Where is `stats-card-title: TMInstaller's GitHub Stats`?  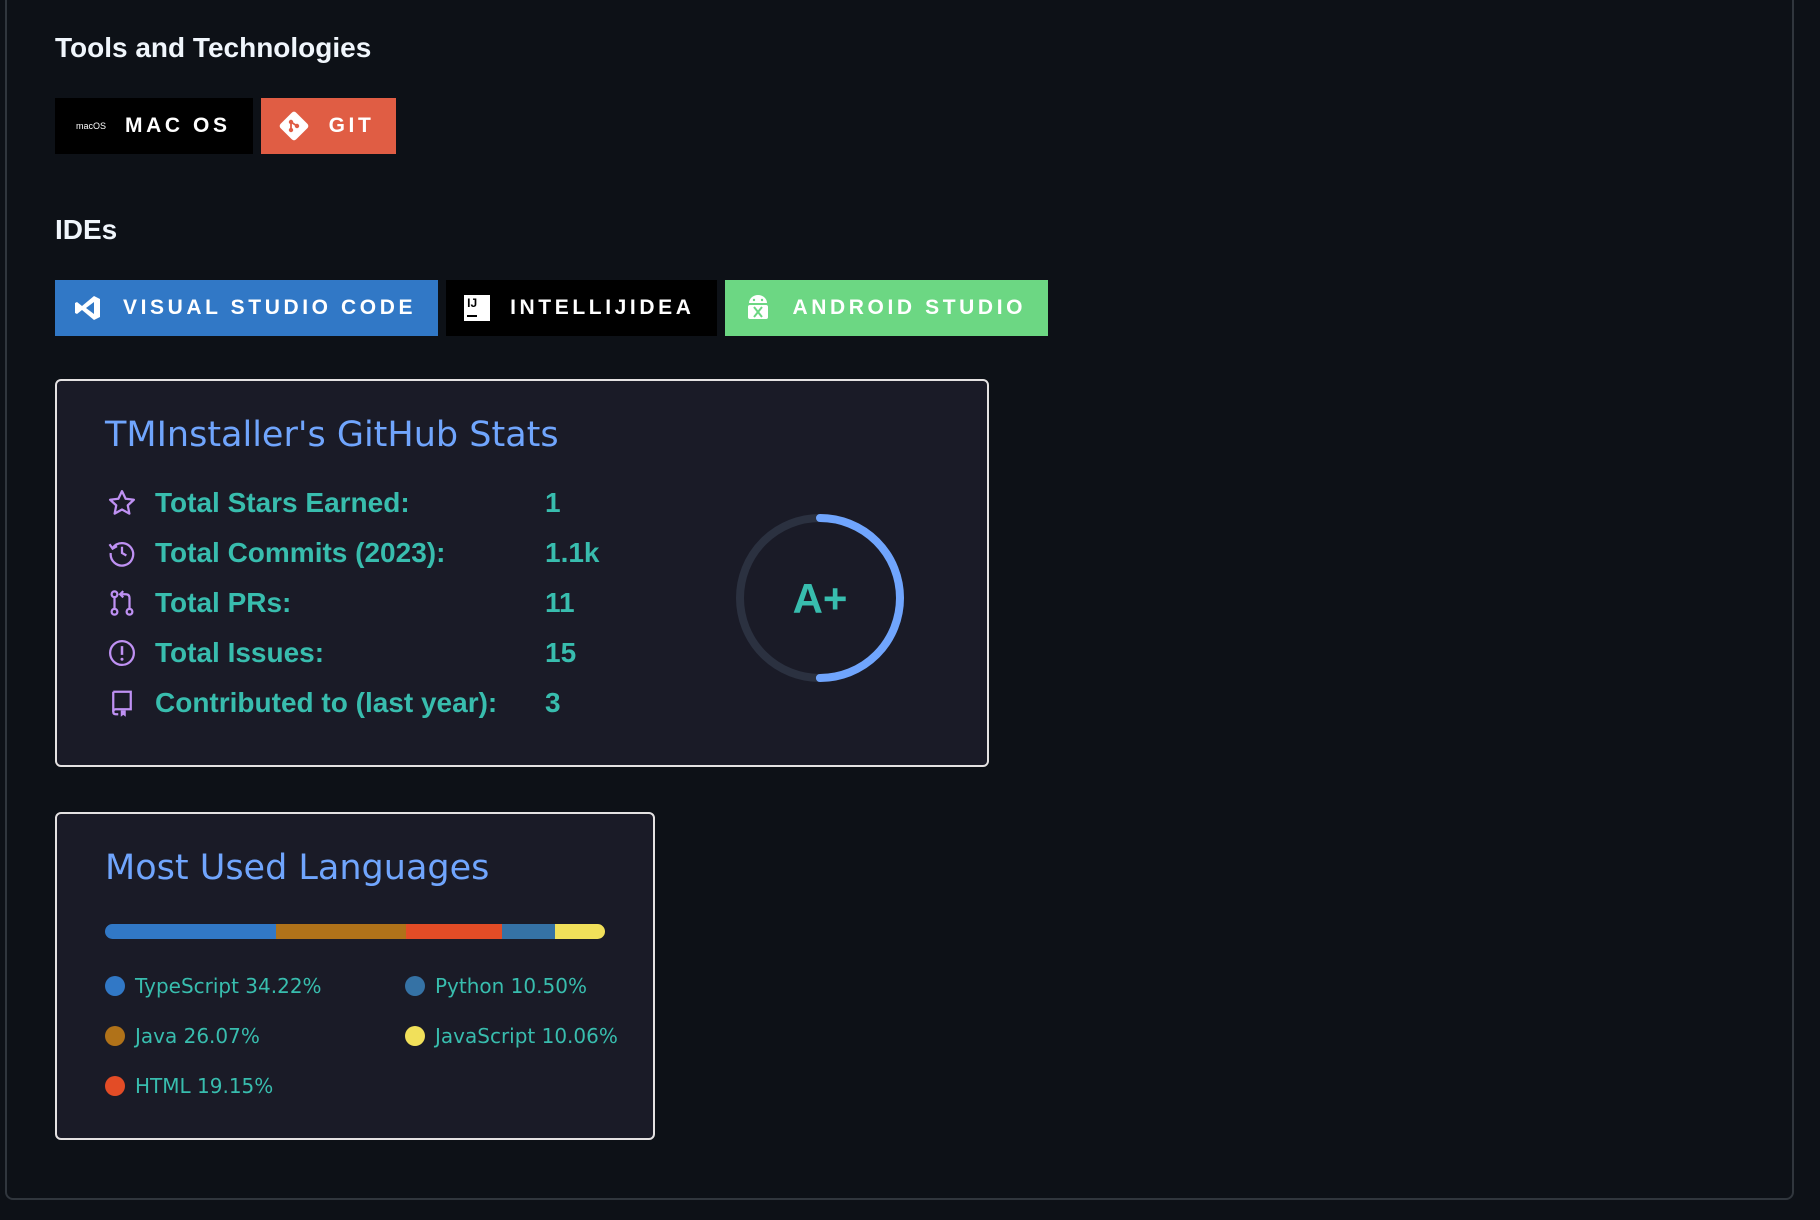
stats-card-title: TMInstaller's GitHub Stats is located at coordinates (332, 435).